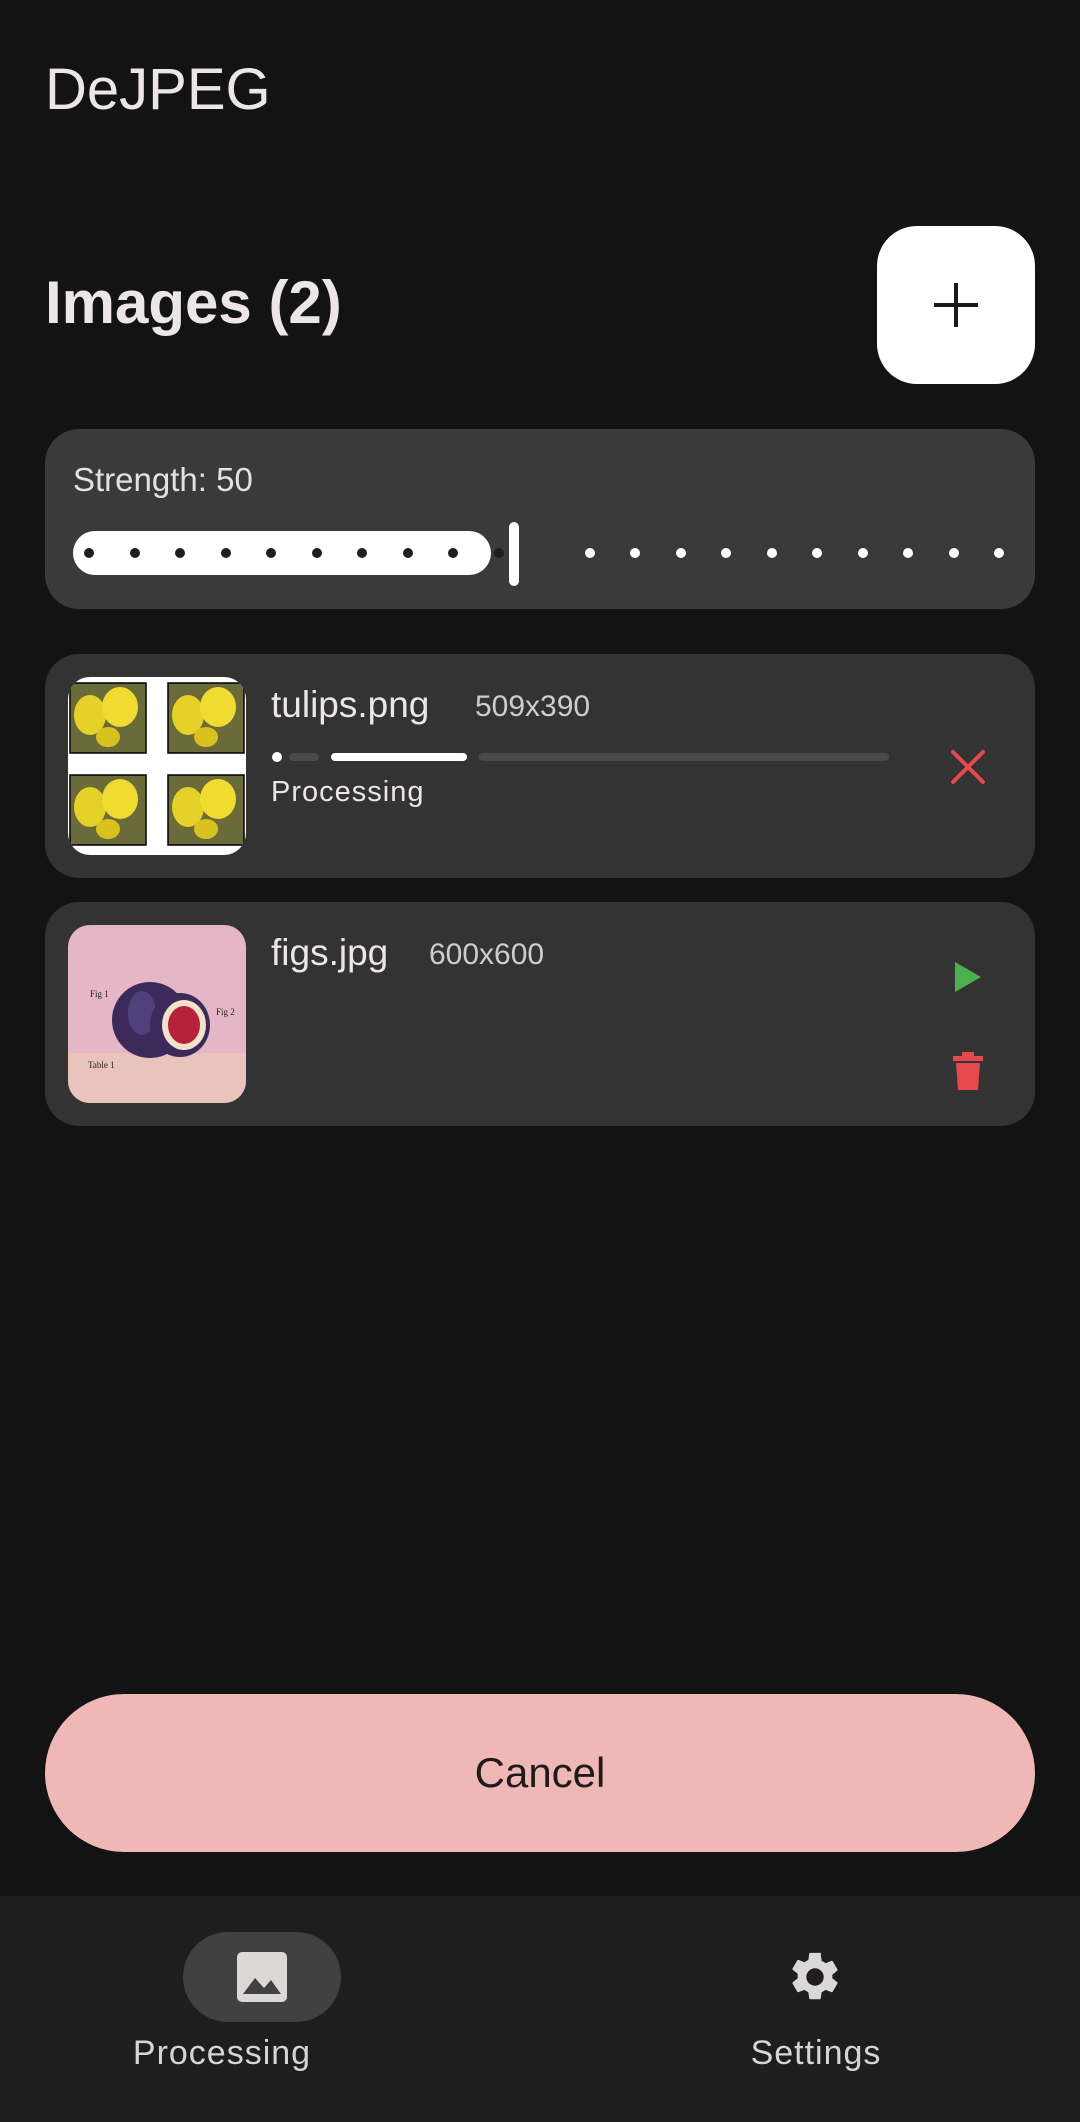  I want to click on nav-active-indicator, so click(262, 1977).